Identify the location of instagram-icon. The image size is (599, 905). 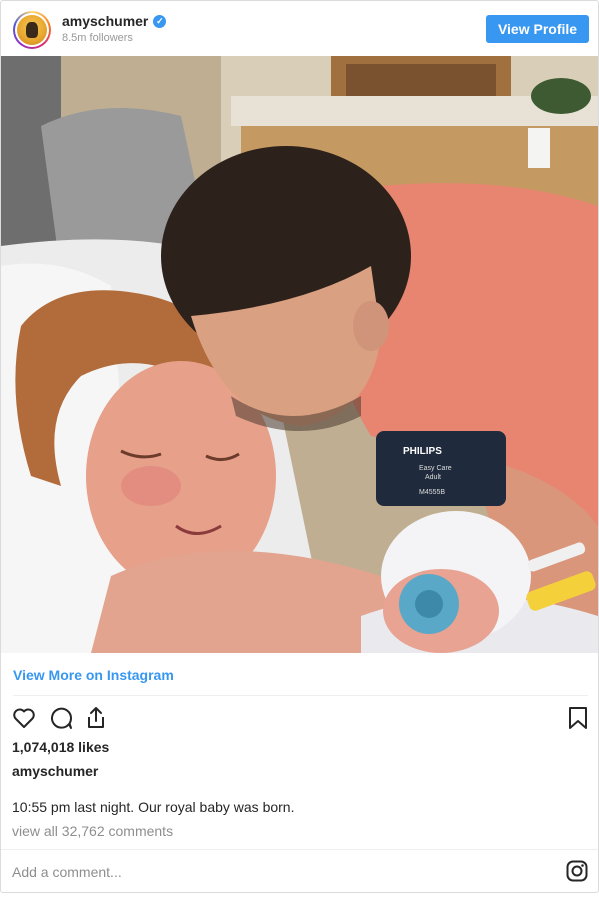
(577, 871).